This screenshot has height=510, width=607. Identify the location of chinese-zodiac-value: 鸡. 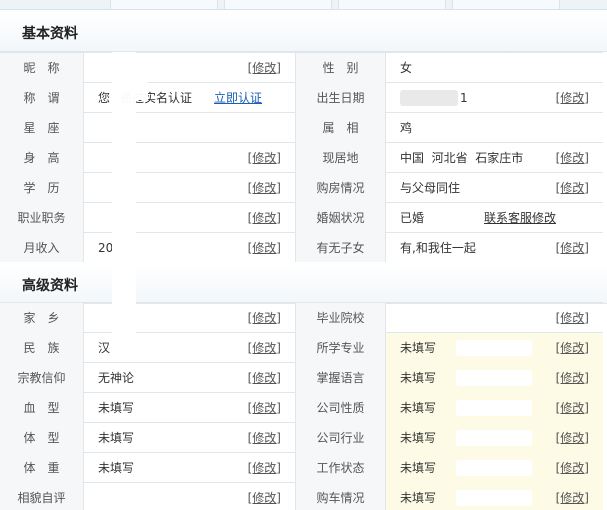
(406, 128).